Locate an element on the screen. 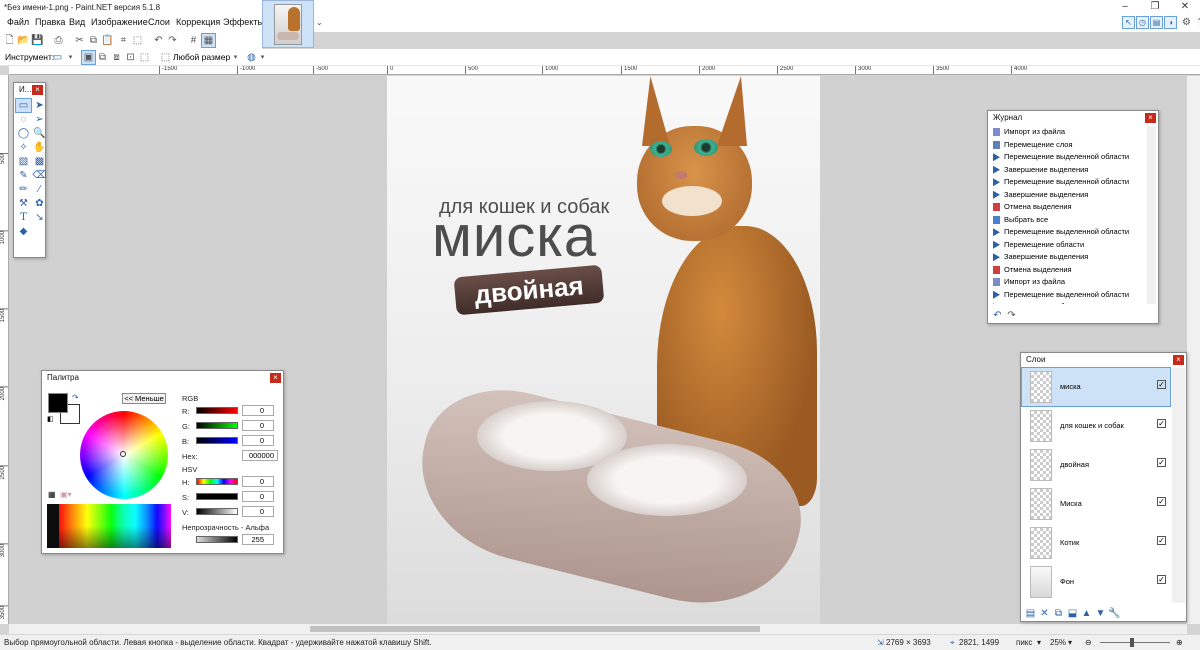 The width and height of the screenshot is (1200, 650). open-icon: 📂 is located at coordinates (23, 40).